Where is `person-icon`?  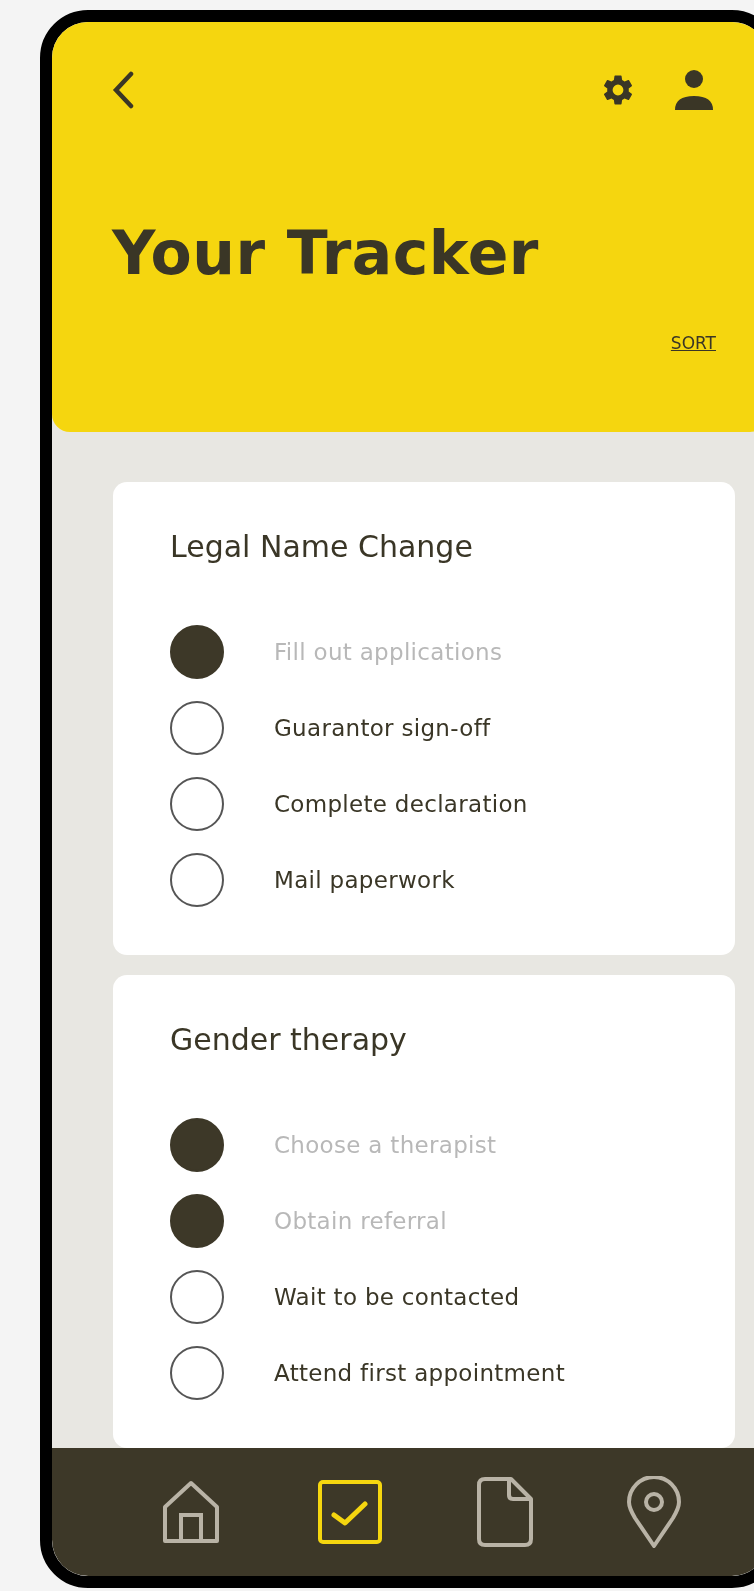
person-icon is located at coordinates (694, 90).